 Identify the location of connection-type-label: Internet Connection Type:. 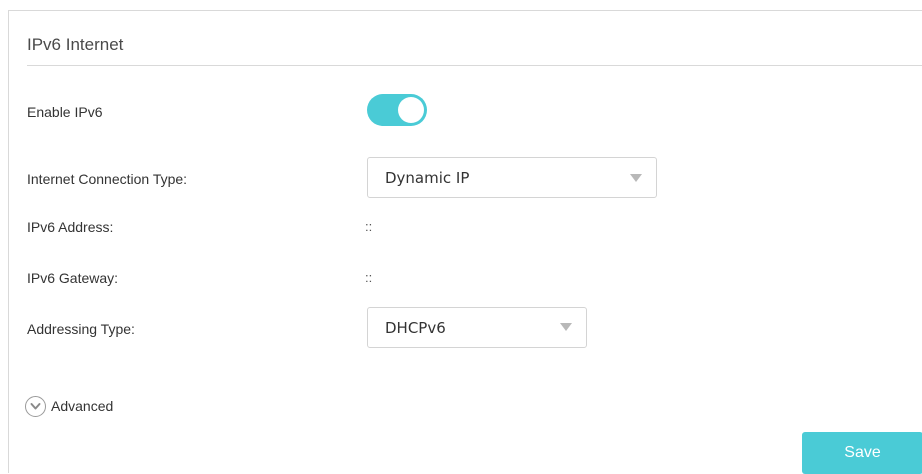
(107, 179).